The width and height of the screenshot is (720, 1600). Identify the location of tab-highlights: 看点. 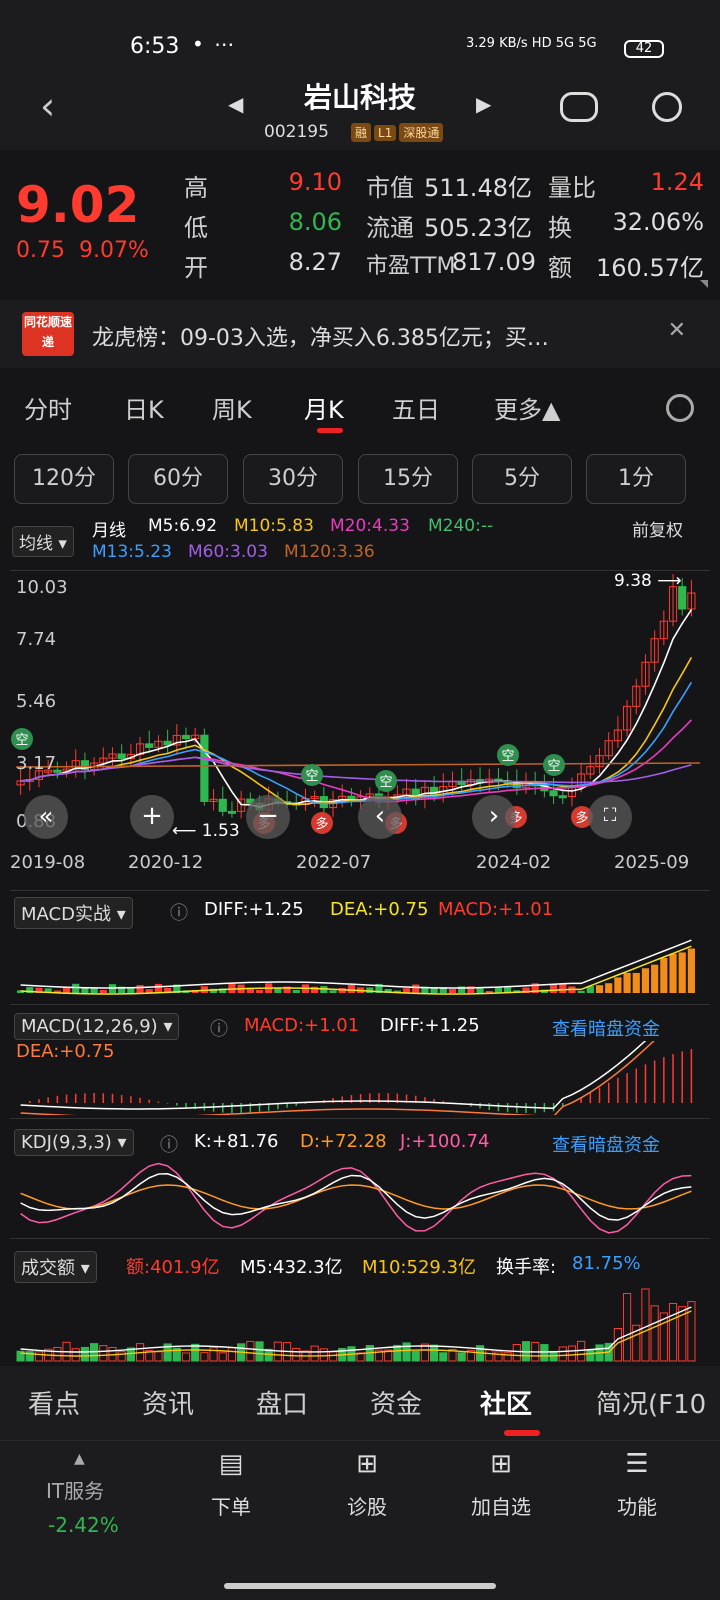
(54, 1402).